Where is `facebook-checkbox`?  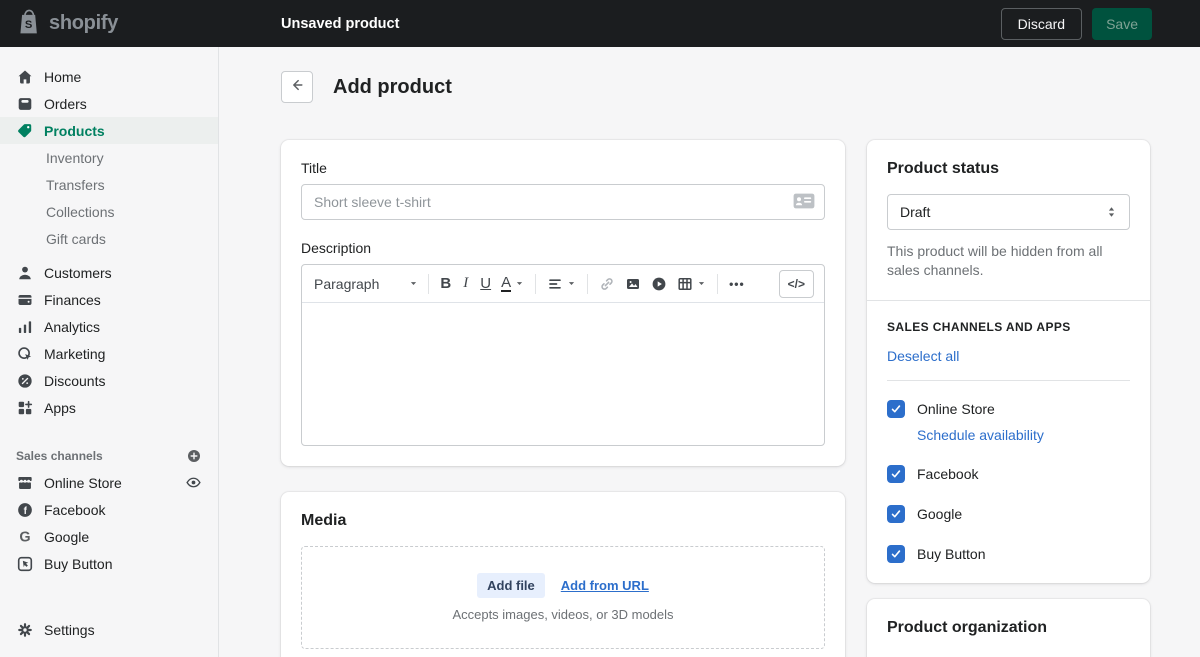 facebook-checkbox is located at coordinates (896, 474).